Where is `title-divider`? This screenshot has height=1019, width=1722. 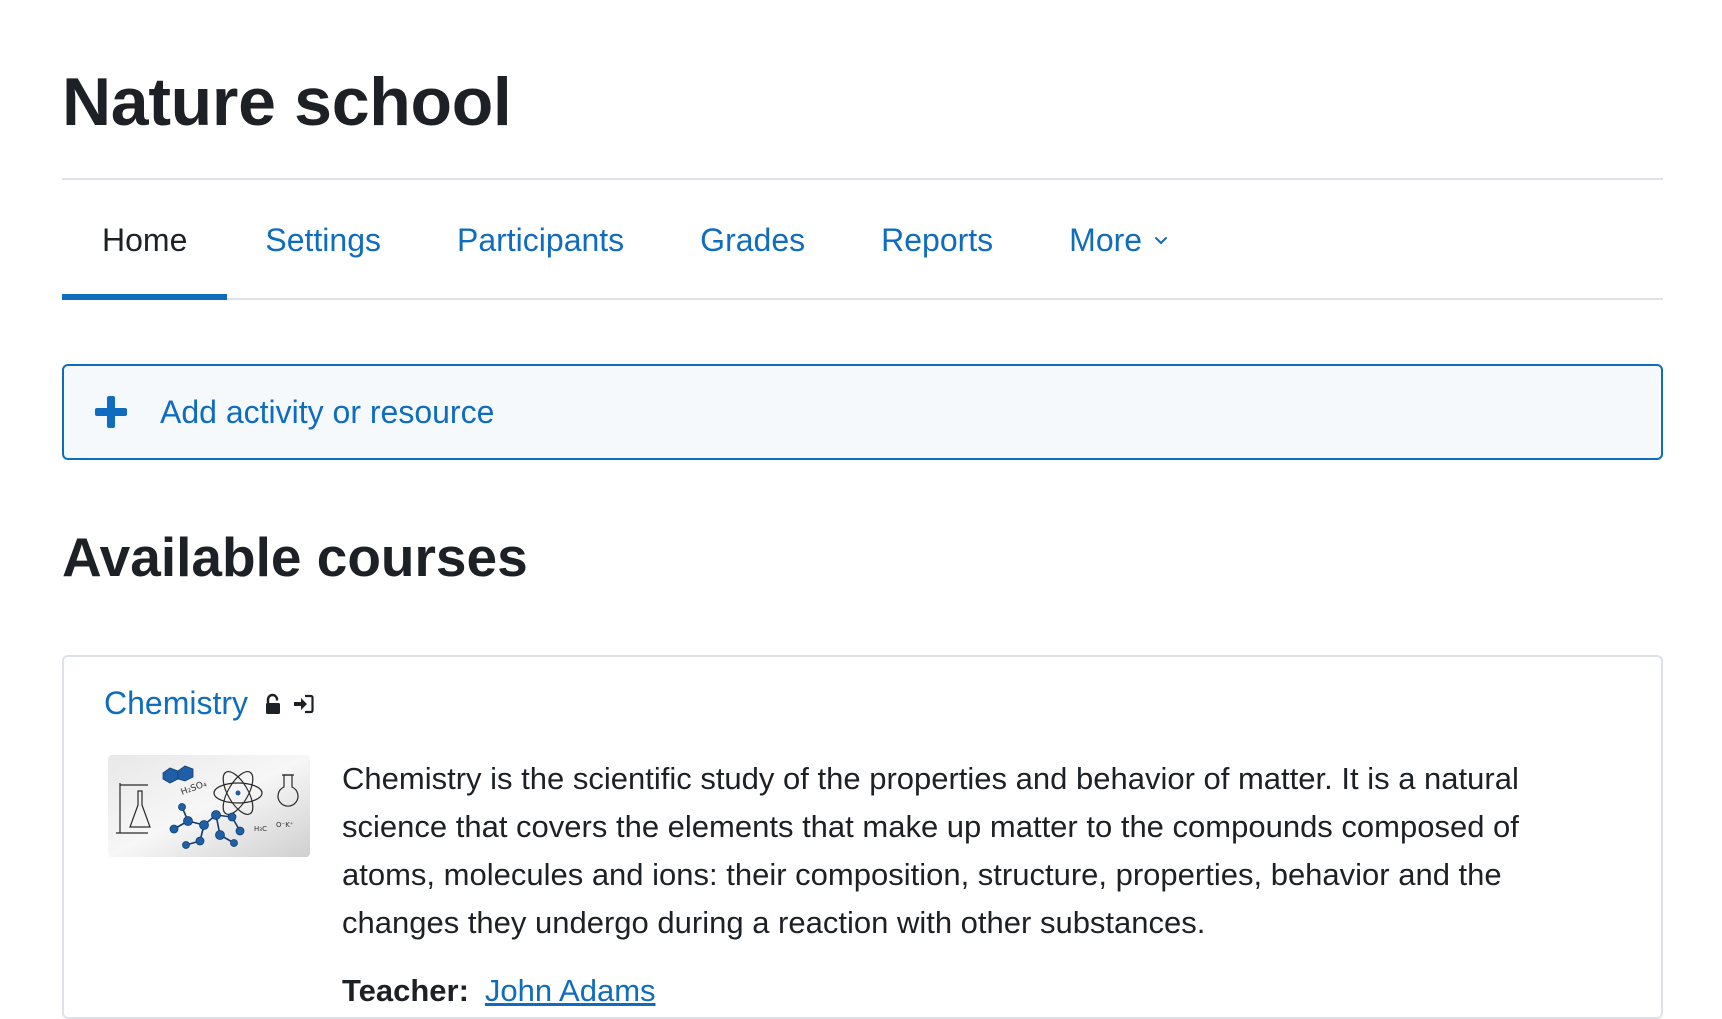
title-divider is located at coordinates (862, 179).